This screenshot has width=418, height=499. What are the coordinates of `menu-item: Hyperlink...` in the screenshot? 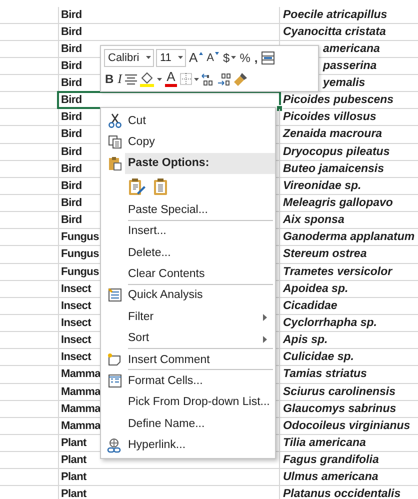 It's located at (188, 445).